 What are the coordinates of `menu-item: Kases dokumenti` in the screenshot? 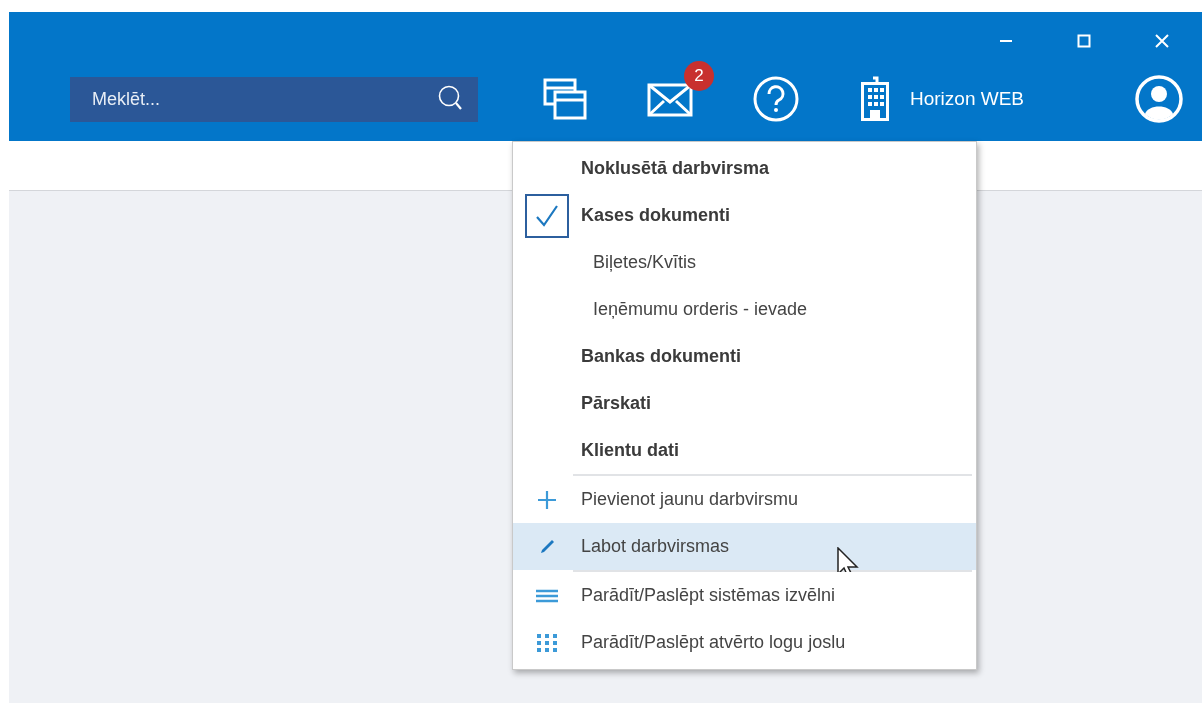 It's located at (744, 215).